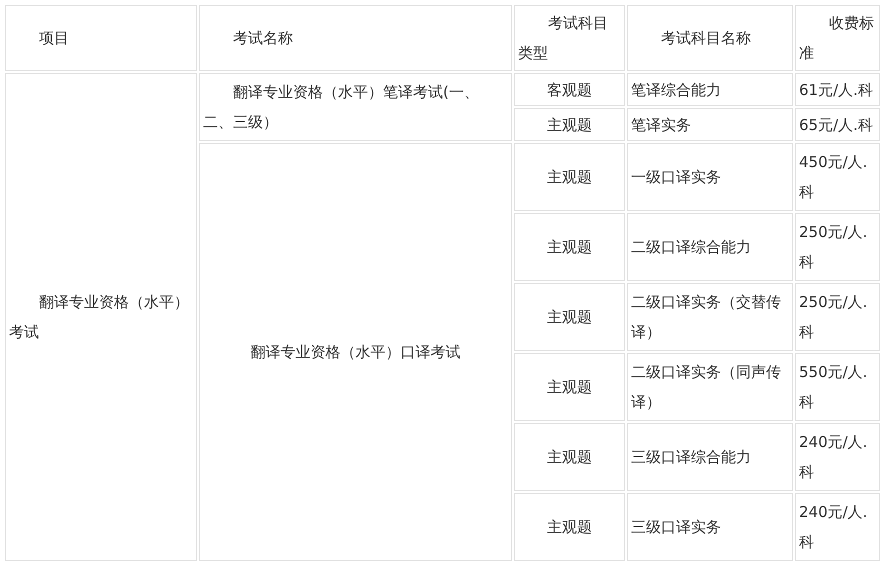  What do you see at coordinates (710, 89) in the screenshot?
I see `table-cell: 笔译综合能力` at bounding box center [710, 89].